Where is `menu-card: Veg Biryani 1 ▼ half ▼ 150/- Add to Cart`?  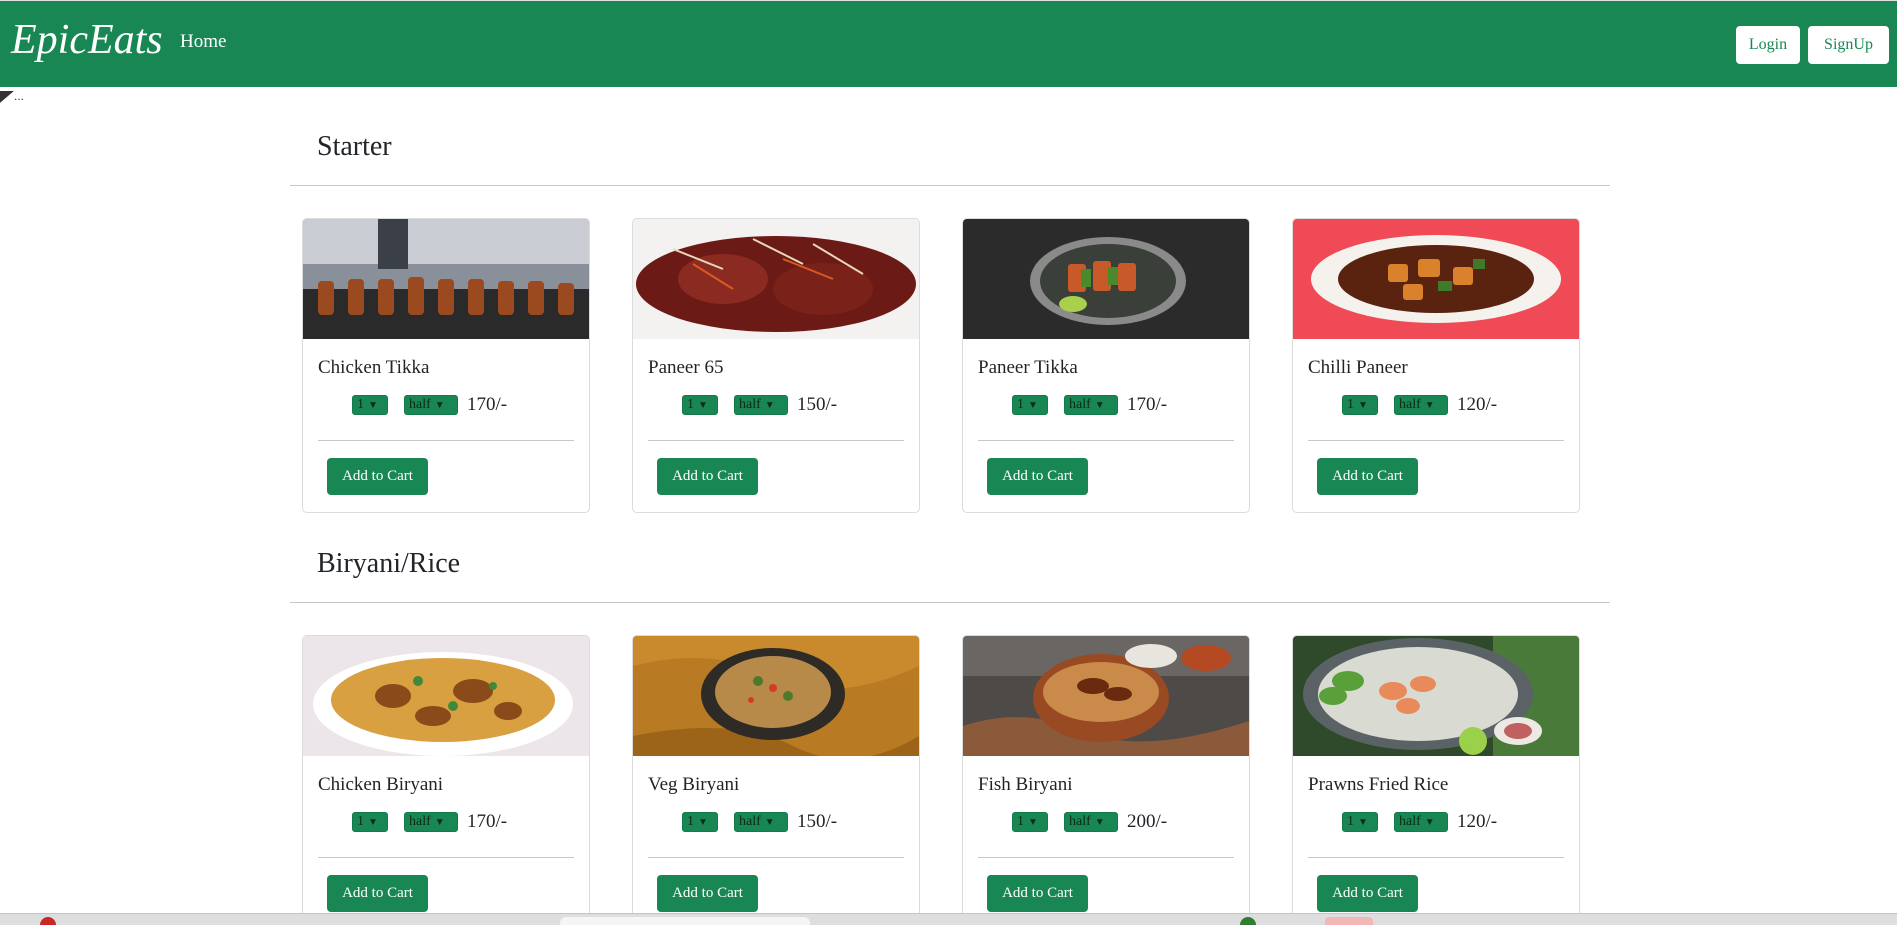
menu-card: Veg Biryani 1 ▼ half ▼ 150/- Add to Cart is located at coordinates (776, 780).